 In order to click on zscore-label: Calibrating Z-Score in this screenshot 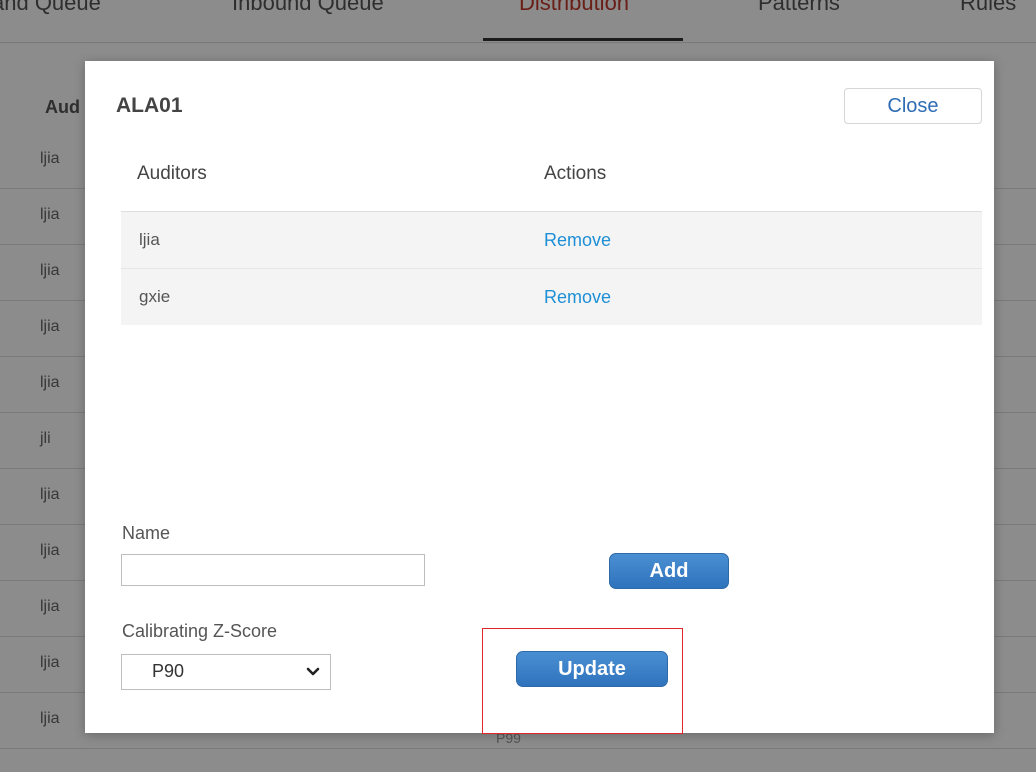, I will do `click(200, 631)`.